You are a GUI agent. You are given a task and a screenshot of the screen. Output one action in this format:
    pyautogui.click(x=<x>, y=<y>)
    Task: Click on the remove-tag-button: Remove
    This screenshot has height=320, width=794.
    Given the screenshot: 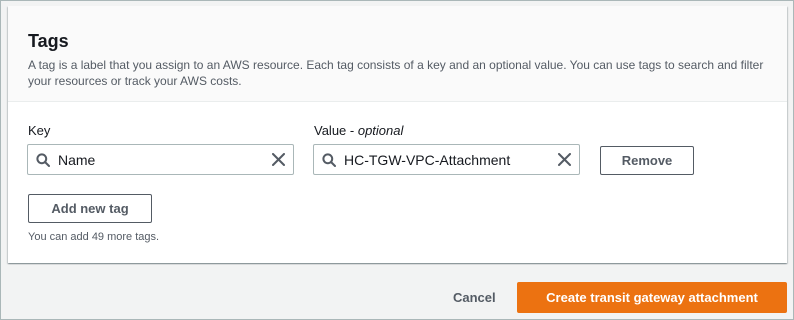 What is the action you would take?
    pyautogui.click(x=647, y=160)
    